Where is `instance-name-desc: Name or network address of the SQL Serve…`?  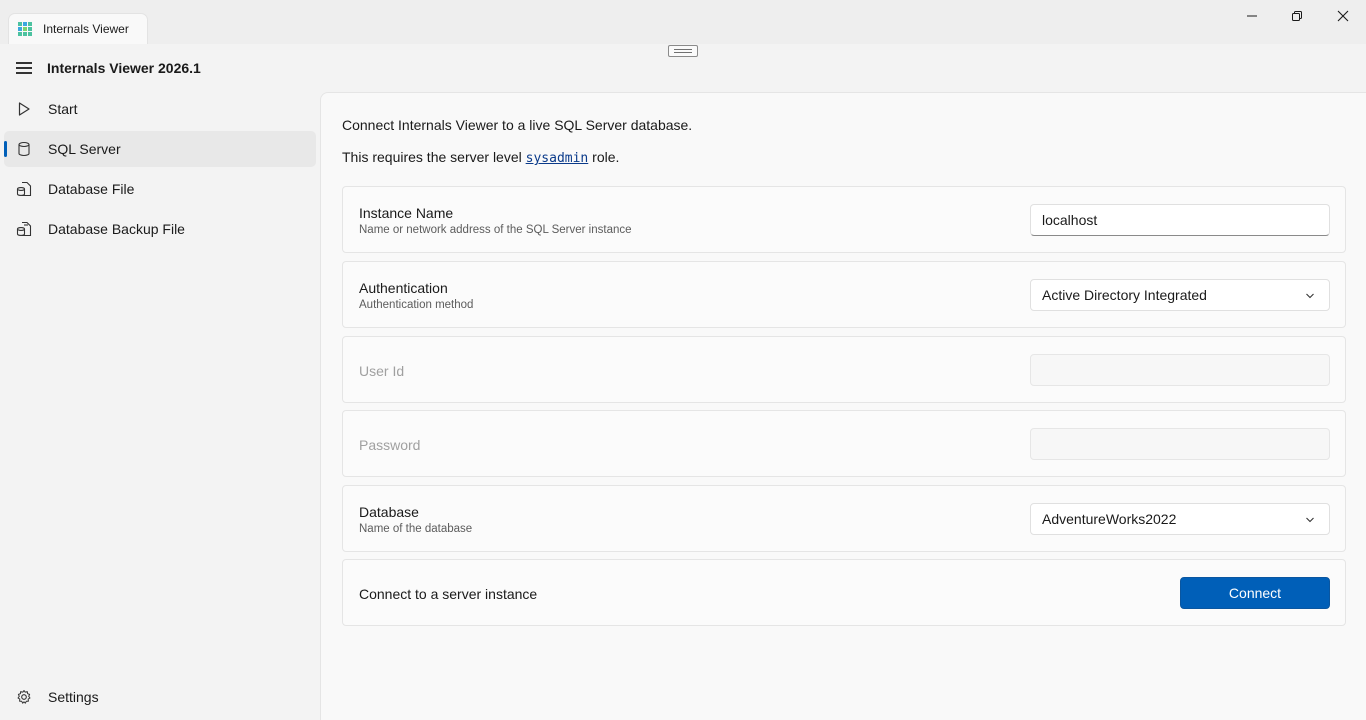 instance-name-desc: Name or network address of the SQL Serve… is located at coordinates (495, 230).